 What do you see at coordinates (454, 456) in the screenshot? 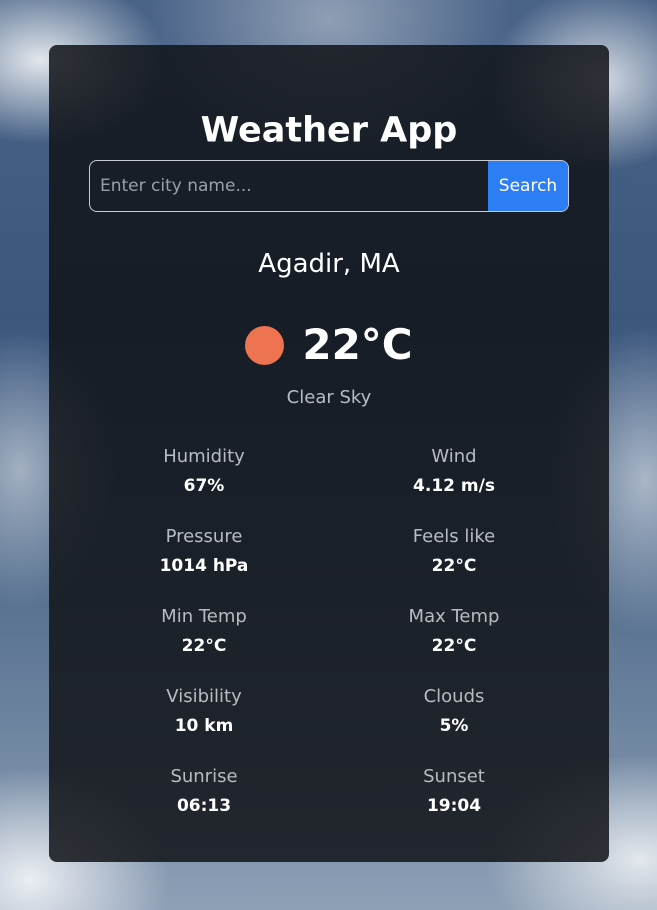
I see `wind-label: Wind` at bounding box center [454, 456].